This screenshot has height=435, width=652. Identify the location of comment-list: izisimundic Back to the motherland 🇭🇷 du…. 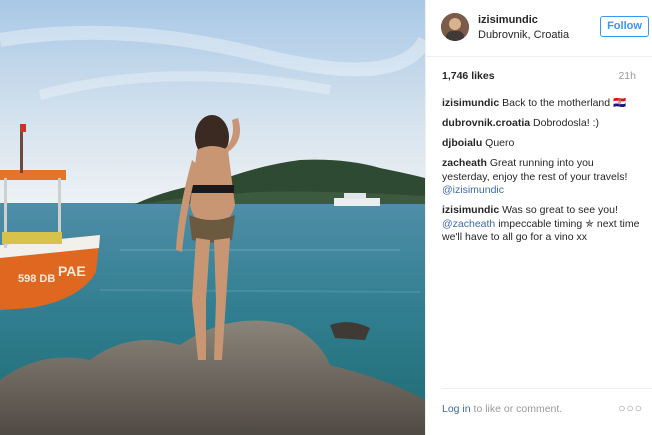
(542, 174).